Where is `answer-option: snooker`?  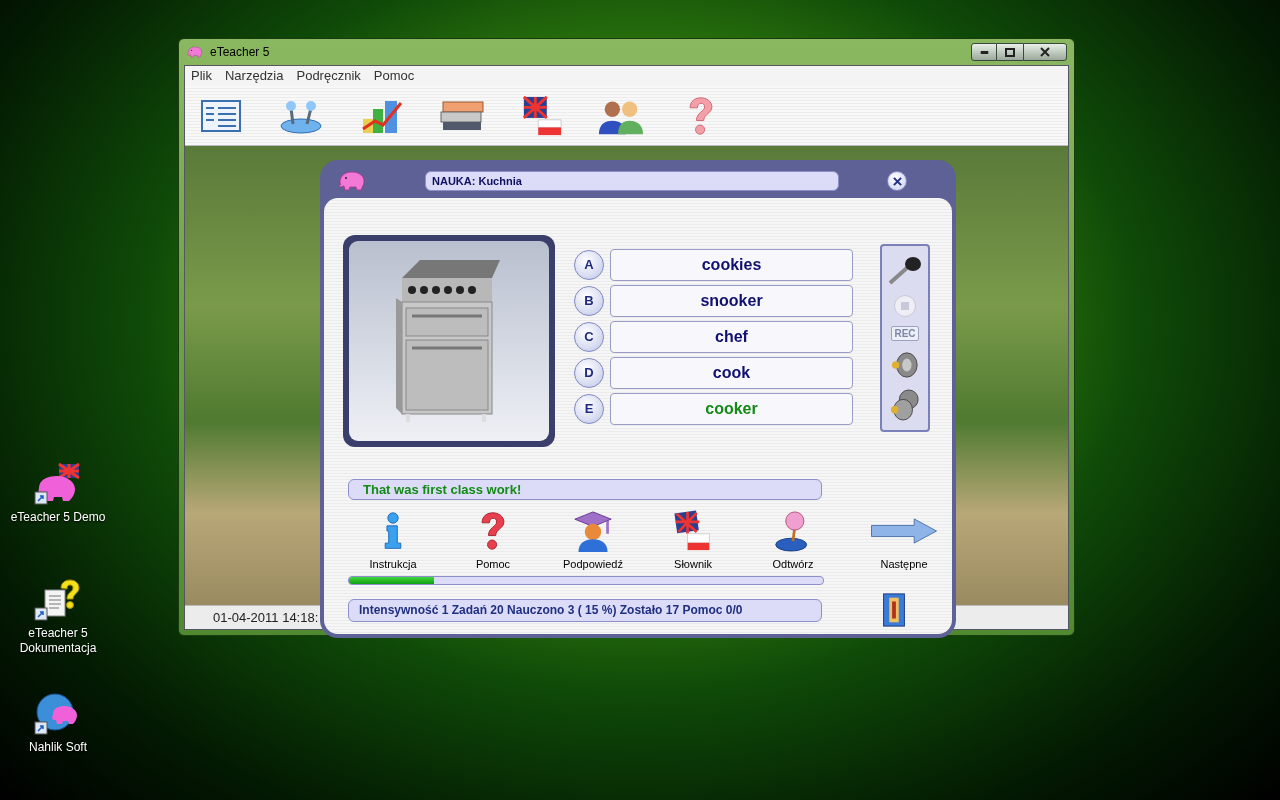
answer-option: snooker is located at coordinates (731, 301).